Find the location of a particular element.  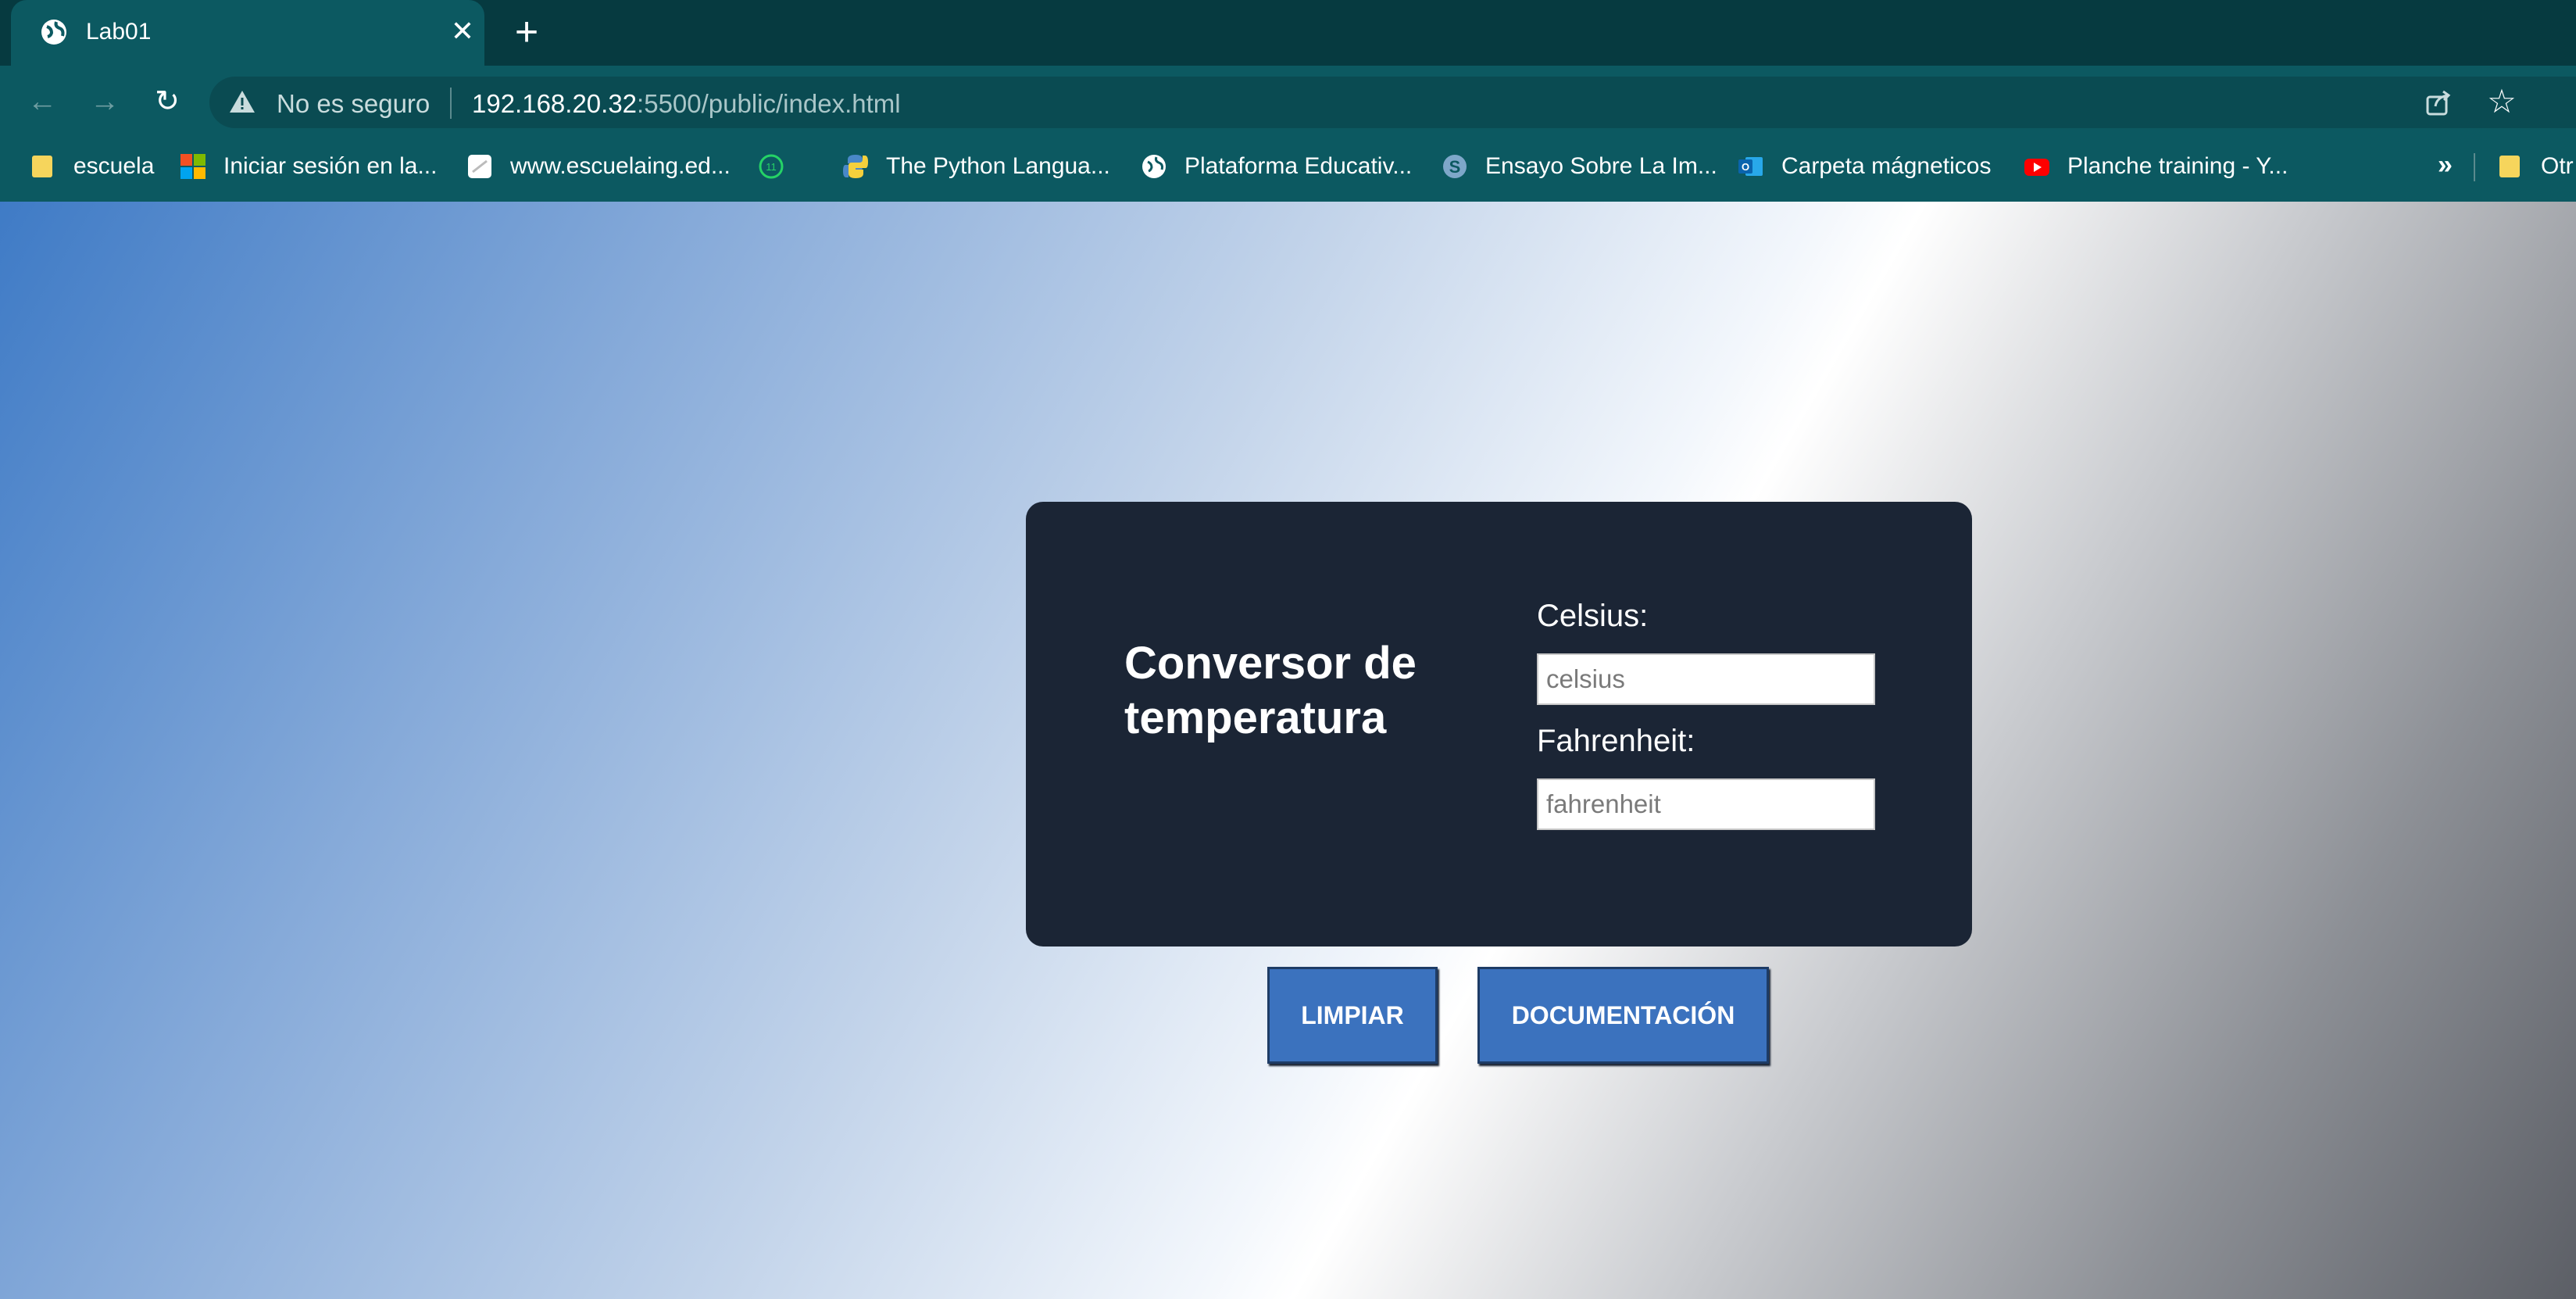

page-title: Conversor de temperatura is located at coordinates (1271, 690).